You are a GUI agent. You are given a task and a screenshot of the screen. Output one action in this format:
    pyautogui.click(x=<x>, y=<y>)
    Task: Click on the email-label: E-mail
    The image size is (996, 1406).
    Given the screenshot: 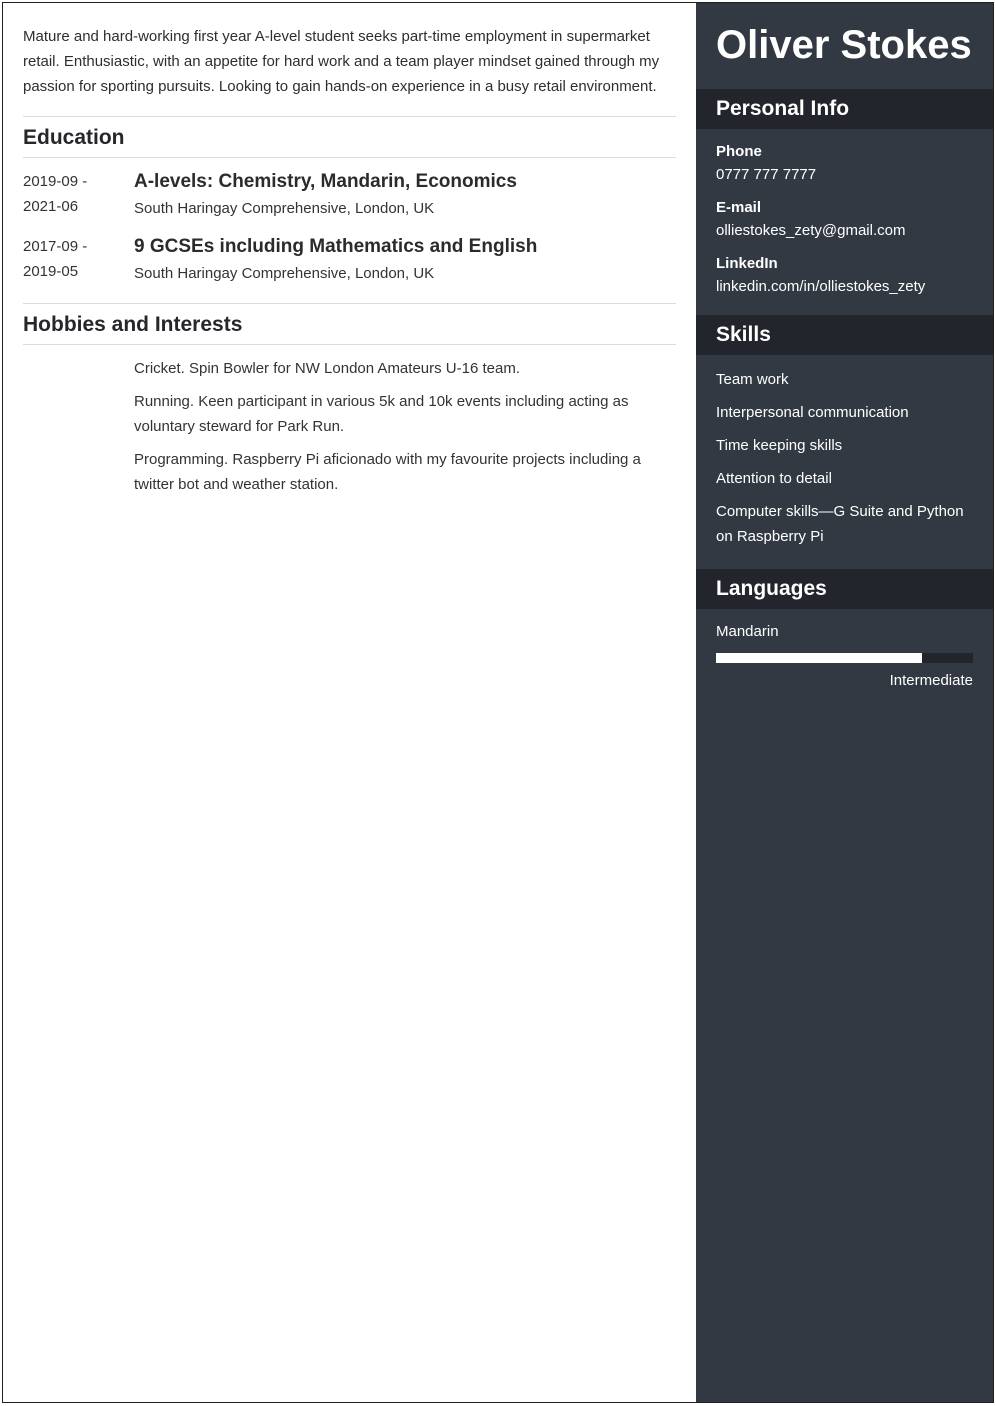 What is the action you would take?
    pyautogui.click(x=739, y=207)
    